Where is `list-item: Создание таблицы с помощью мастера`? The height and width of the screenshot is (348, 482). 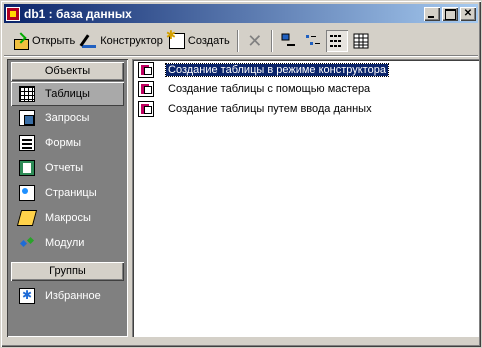
list-item: Создание таблицы с помощью мастера is located at coordinates (255, 88).